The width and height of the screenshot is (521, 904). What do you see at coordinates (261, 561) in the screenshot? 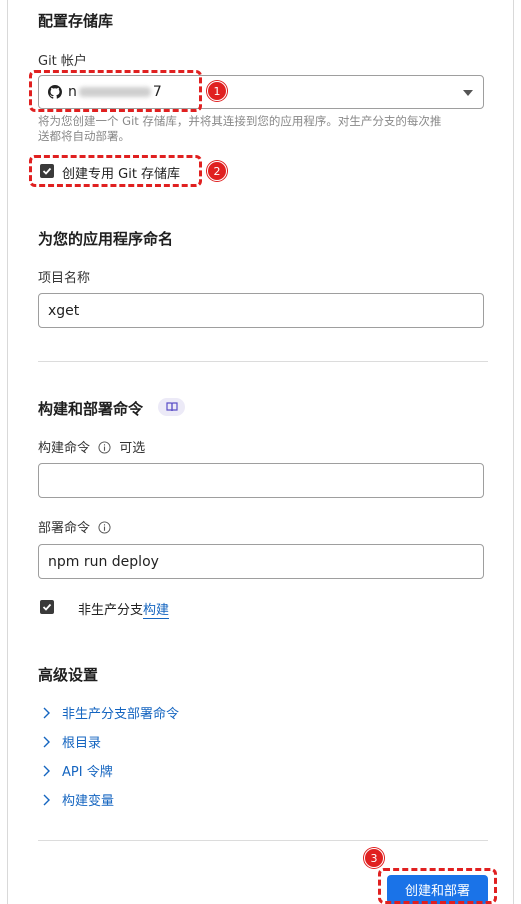
I see `deploy-command-input: npm run deploy` at bounding box center [261, 561].